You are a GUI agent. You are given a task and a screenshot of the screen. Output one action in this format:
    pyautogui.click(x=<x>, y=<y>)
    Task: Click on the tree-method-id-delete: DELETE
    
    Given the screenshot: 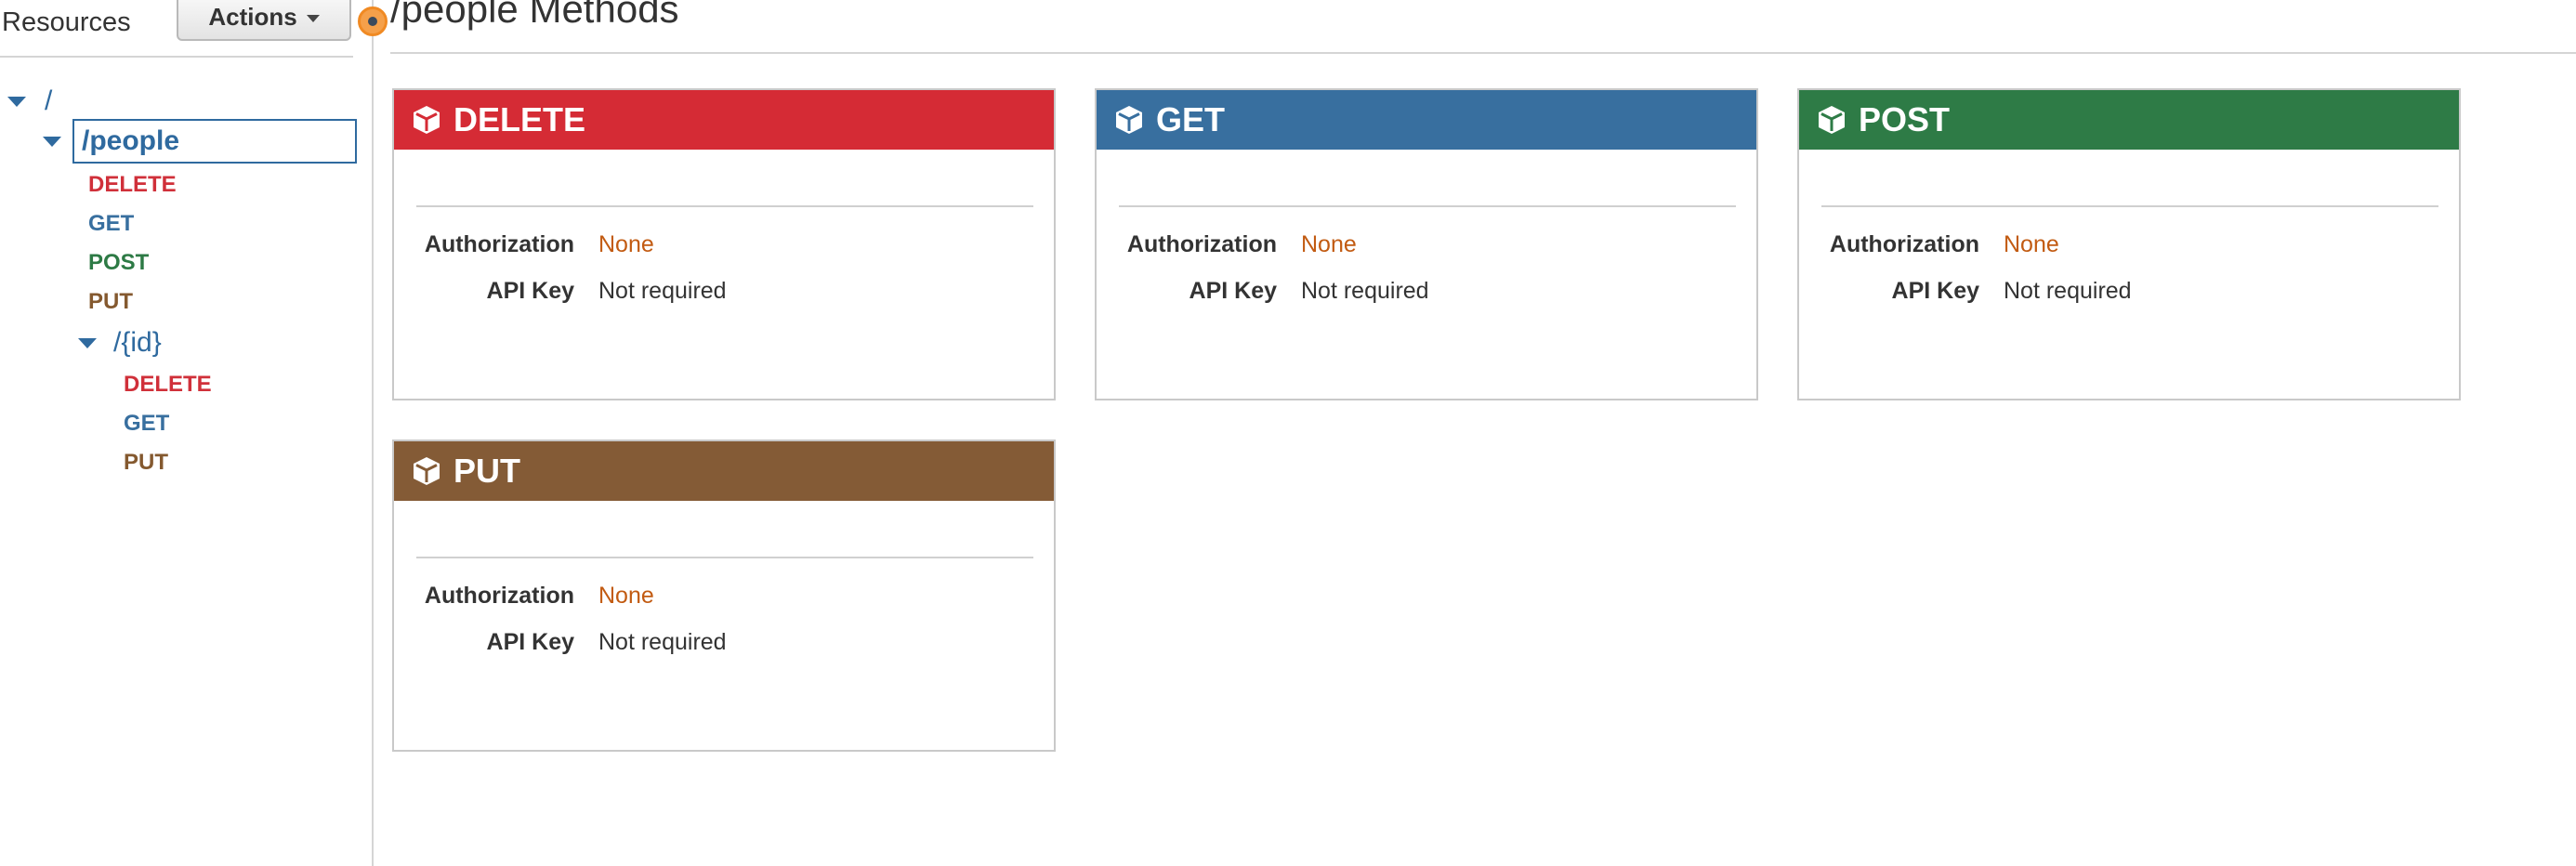 What is the action you would take?
    pyautogui.click(x=168, y=385)
    